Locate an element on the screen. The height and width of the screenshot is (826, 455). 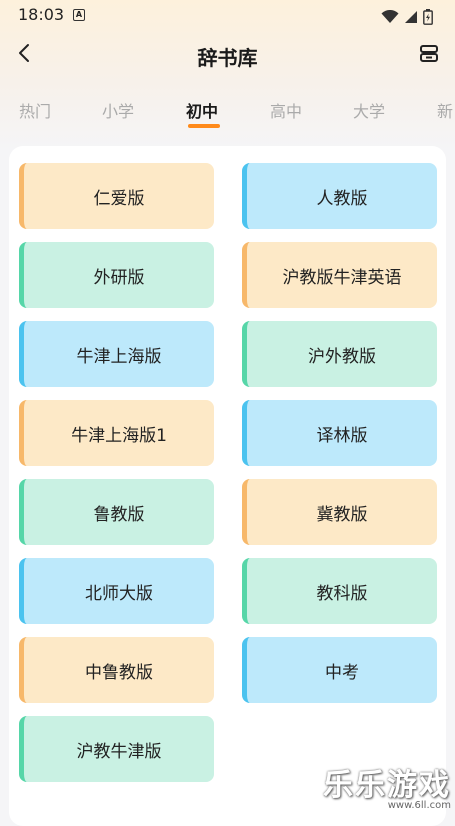
tab-popular: 热门 is located at coordinates (35, 110).